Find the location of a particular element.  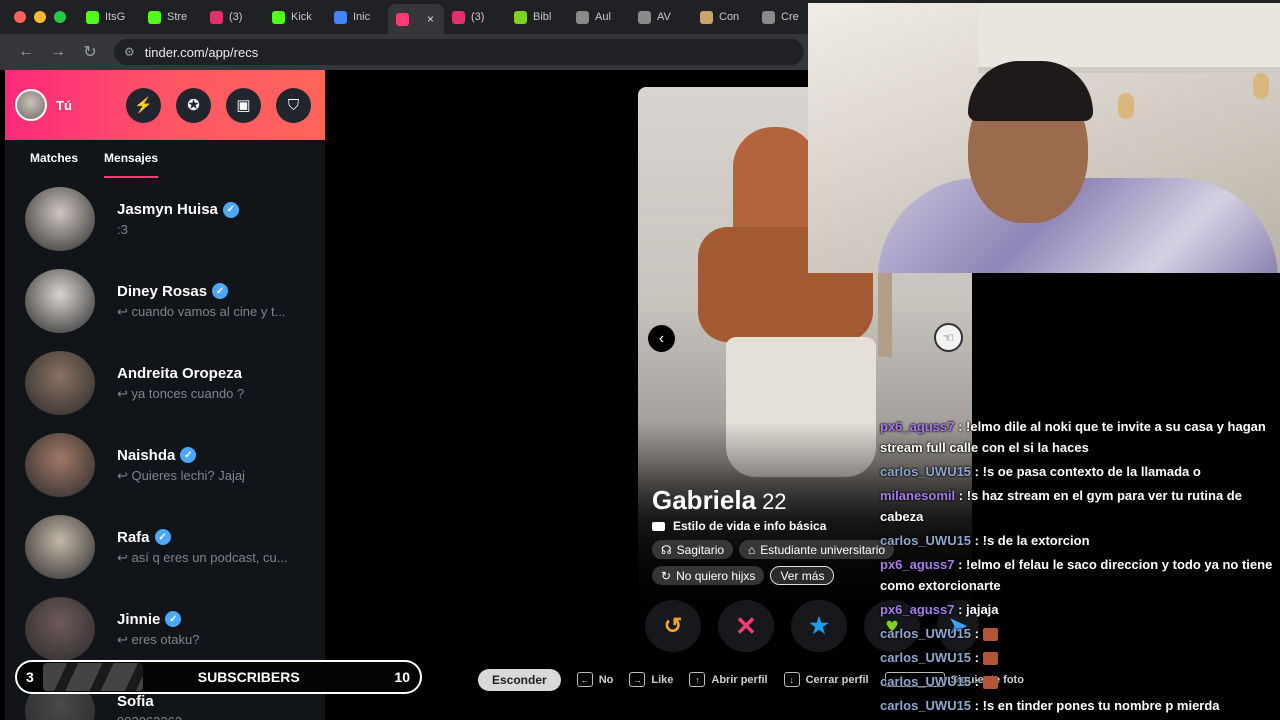

reload-button: ↻ is located at coordinates (90, 52).